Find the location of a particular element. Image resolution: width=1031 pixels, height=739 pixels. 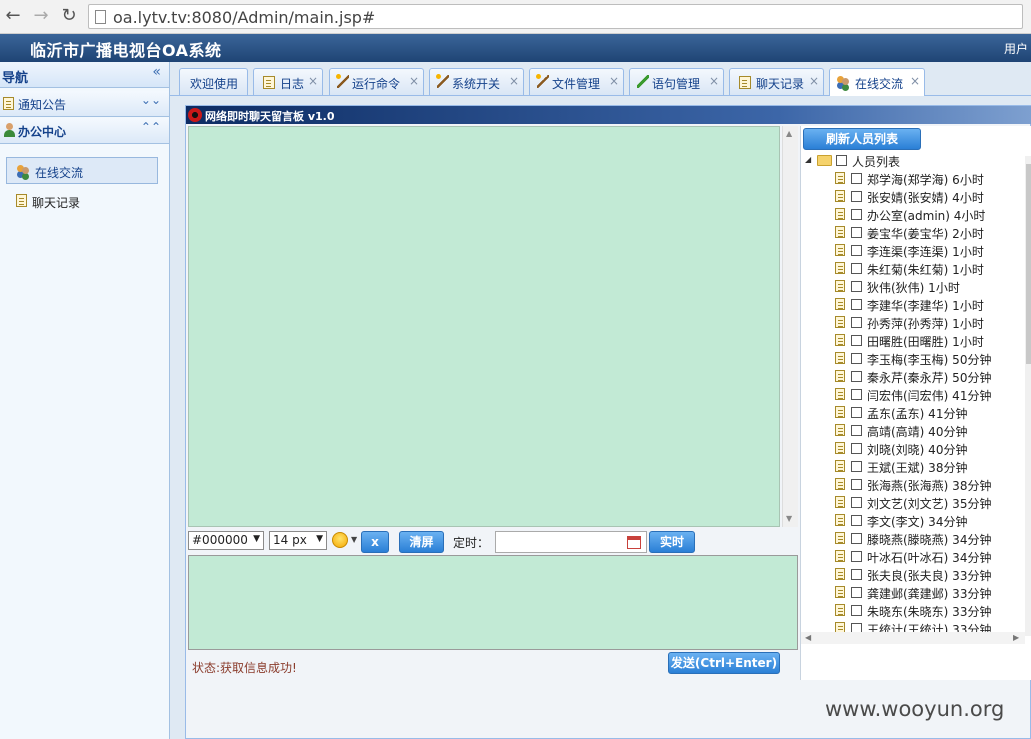

tab-label: 日志 is located at coordinates (292, 84).